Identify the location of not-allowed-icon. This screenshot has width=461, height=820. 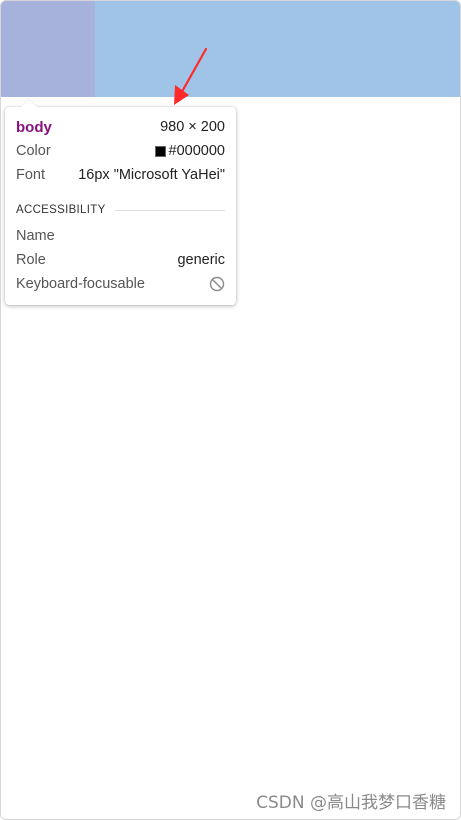
(217, 284).